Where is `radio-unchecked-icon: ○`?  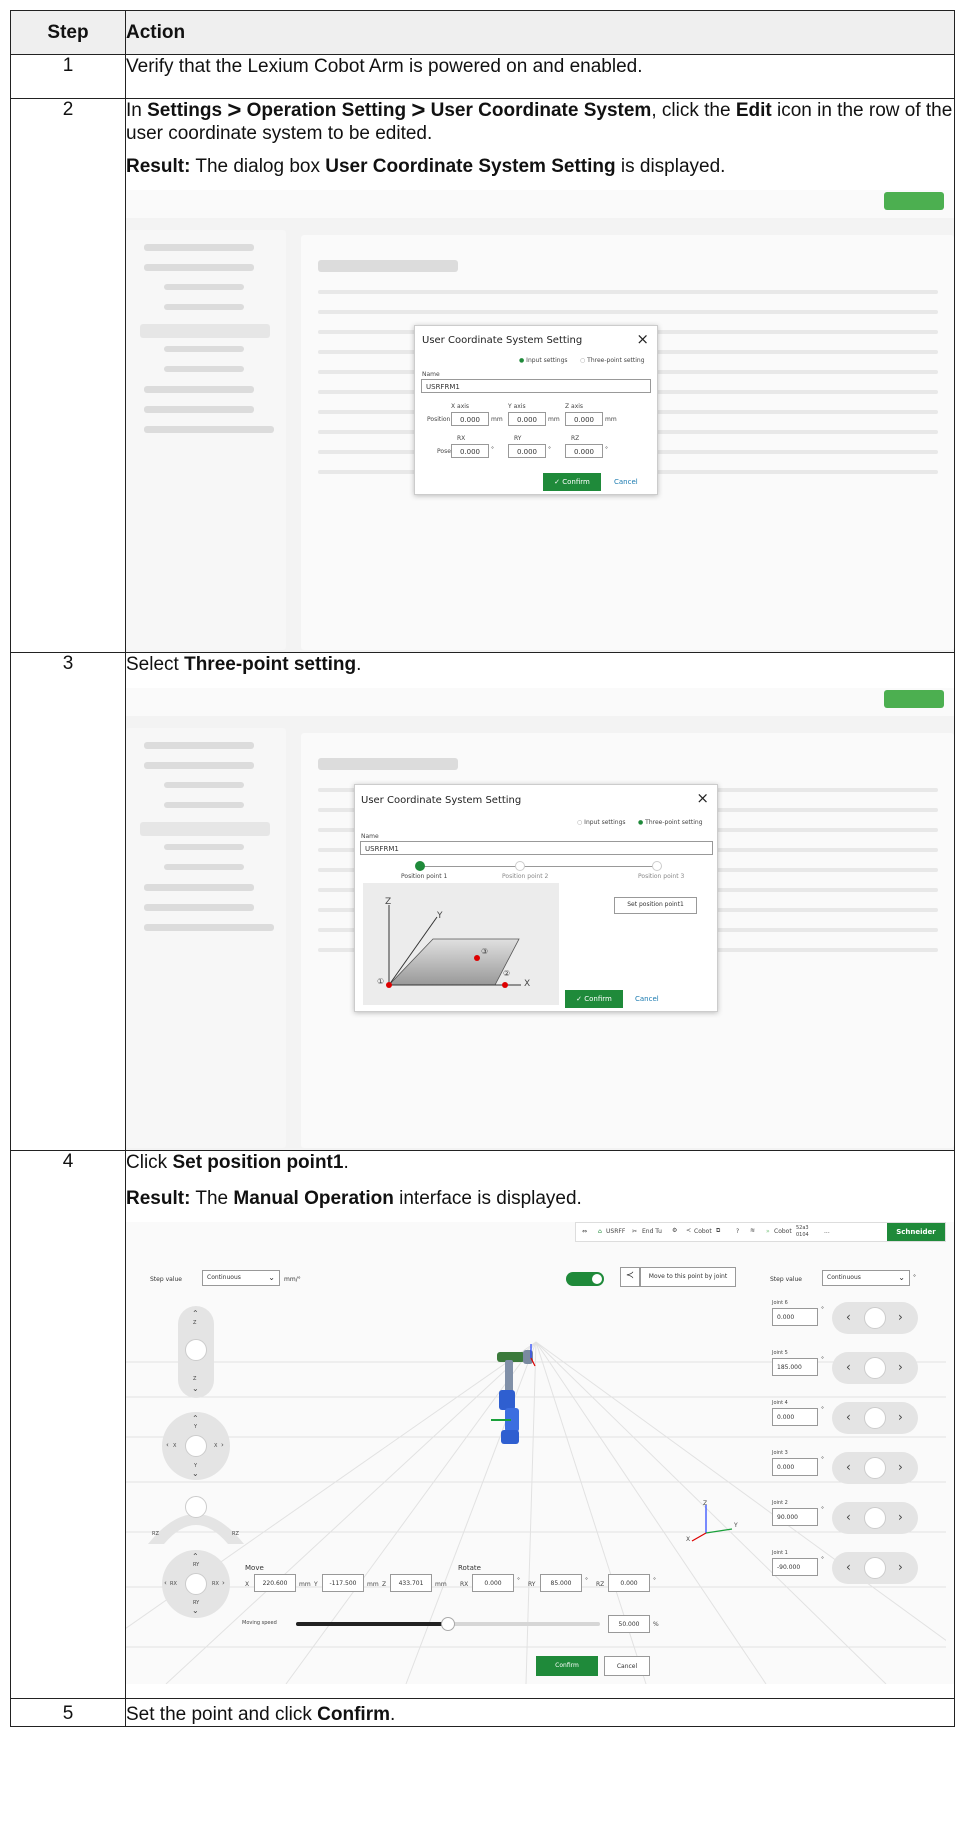
radio-unchecked-icon: ○ is located at coordinates (583, 360).